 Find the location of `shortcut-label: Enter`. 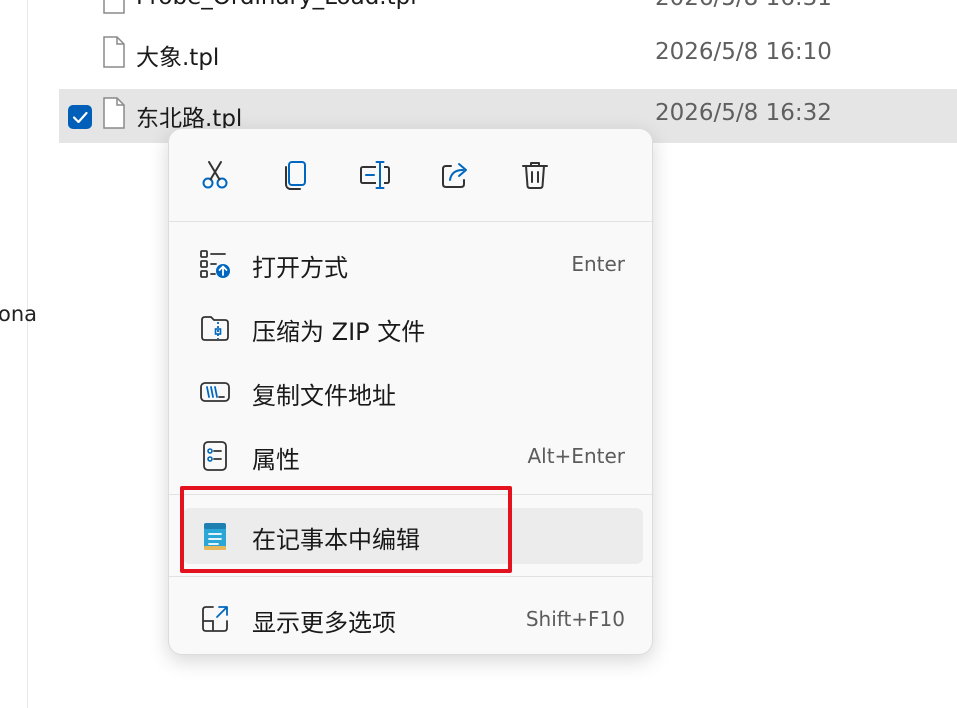

shortcut-label: Enter is located at coordinates (598, 264).